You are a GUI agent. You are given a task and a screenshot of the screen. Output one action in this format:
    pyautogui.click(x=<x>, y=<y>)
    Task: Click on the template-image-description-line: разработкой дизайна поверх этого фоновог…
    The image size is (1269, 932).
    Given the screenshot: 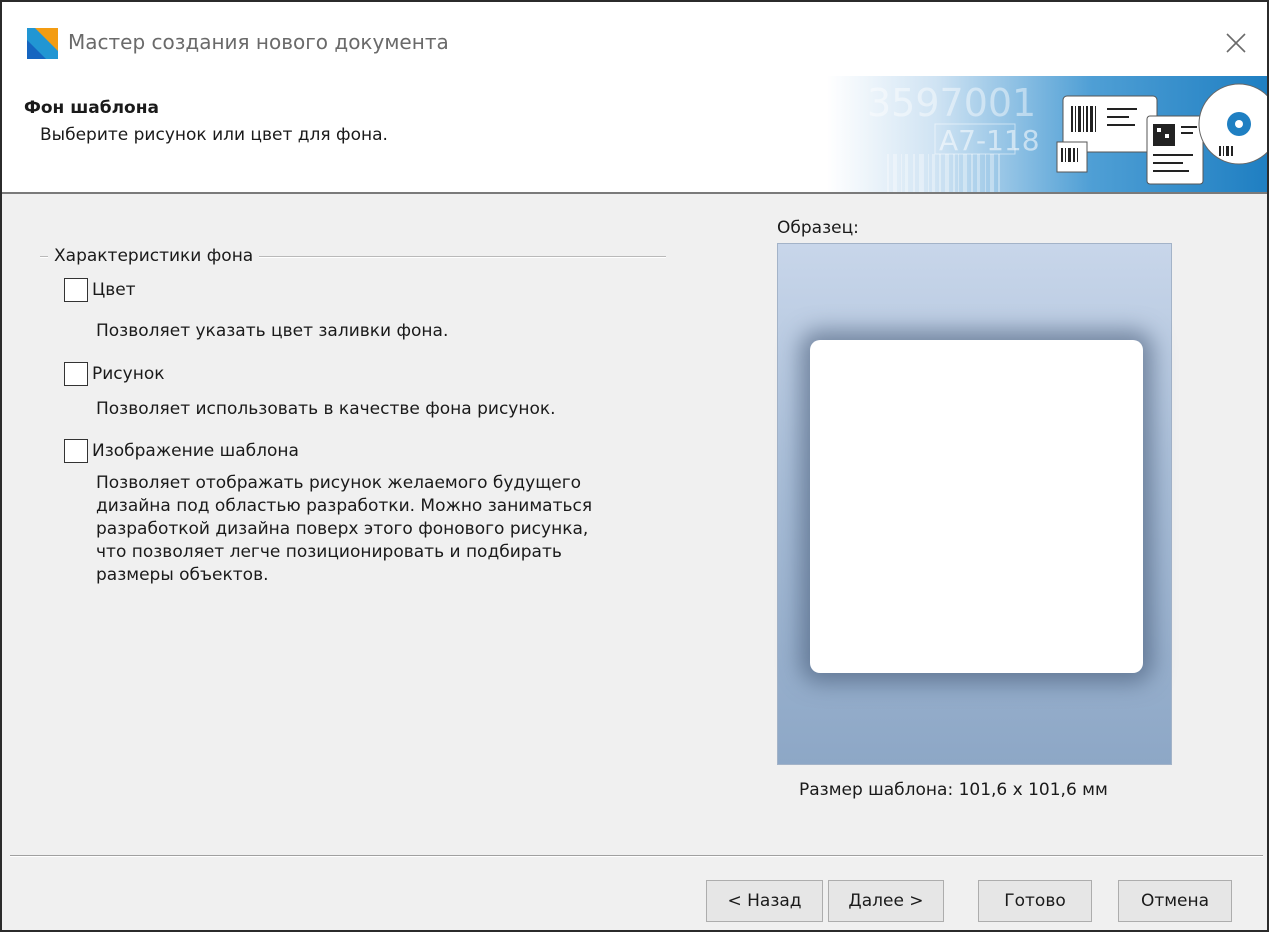 What is the action you would take?
    pyautogui.click(x=342, y=529)
    